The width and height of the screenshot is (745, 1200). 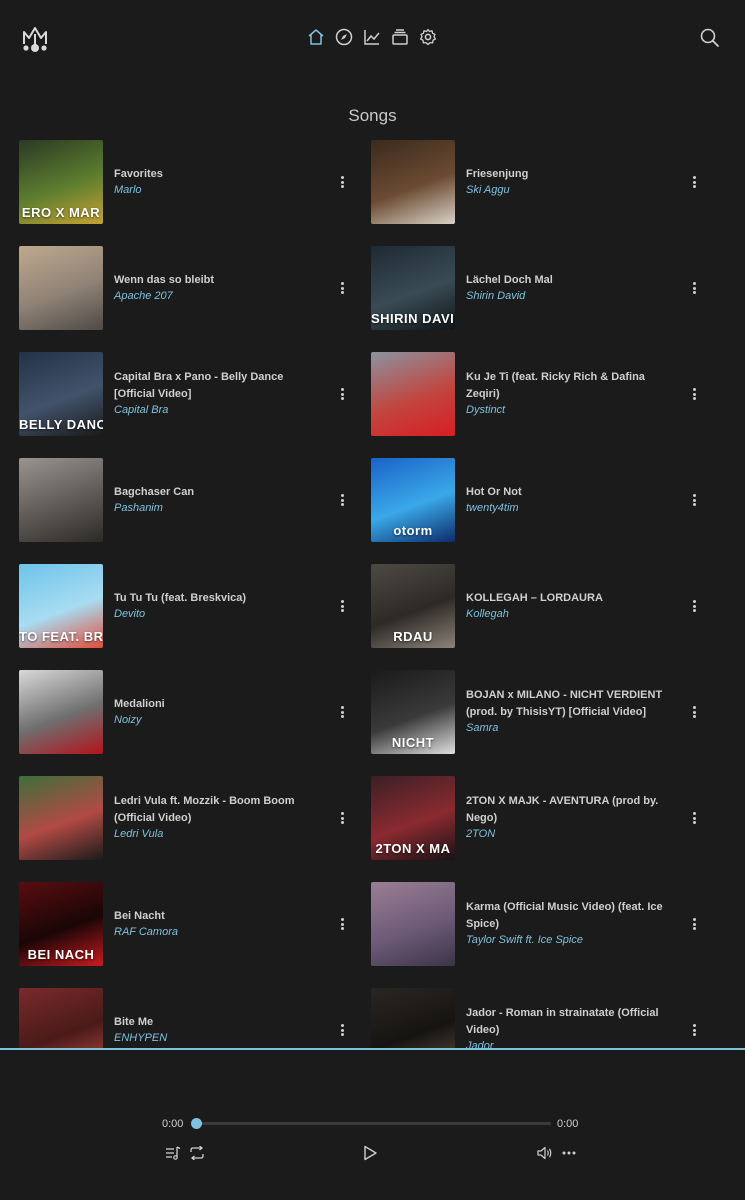 What do you see at coordinates (566, 280) in the screenshot?
I see `song-title: Lächel Doch Mal` at bounding box center [566, 280].